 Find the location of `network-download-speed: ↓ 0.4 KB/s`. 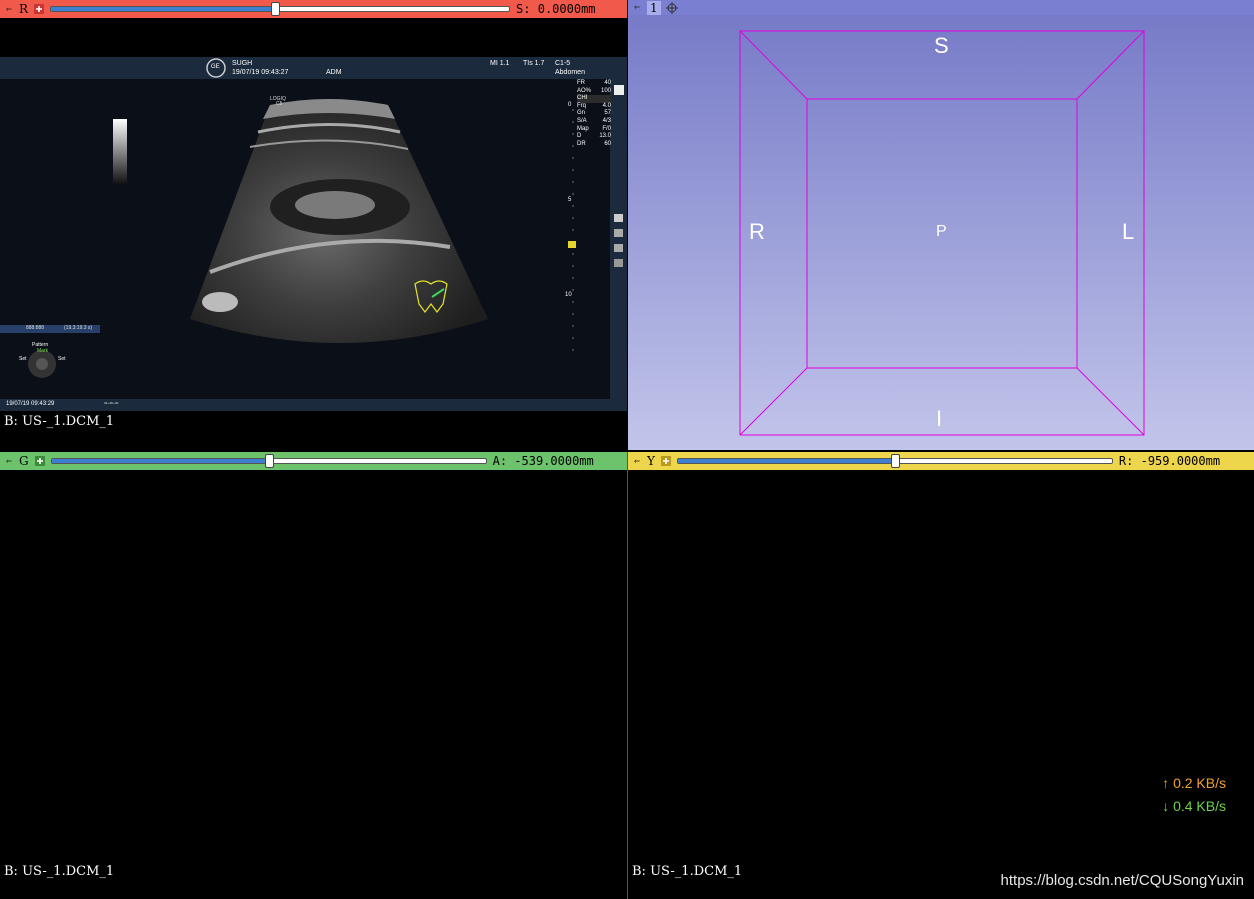

network-download-speed: ↓ 0.4 KB/s is located at coordinates (1194, 806).